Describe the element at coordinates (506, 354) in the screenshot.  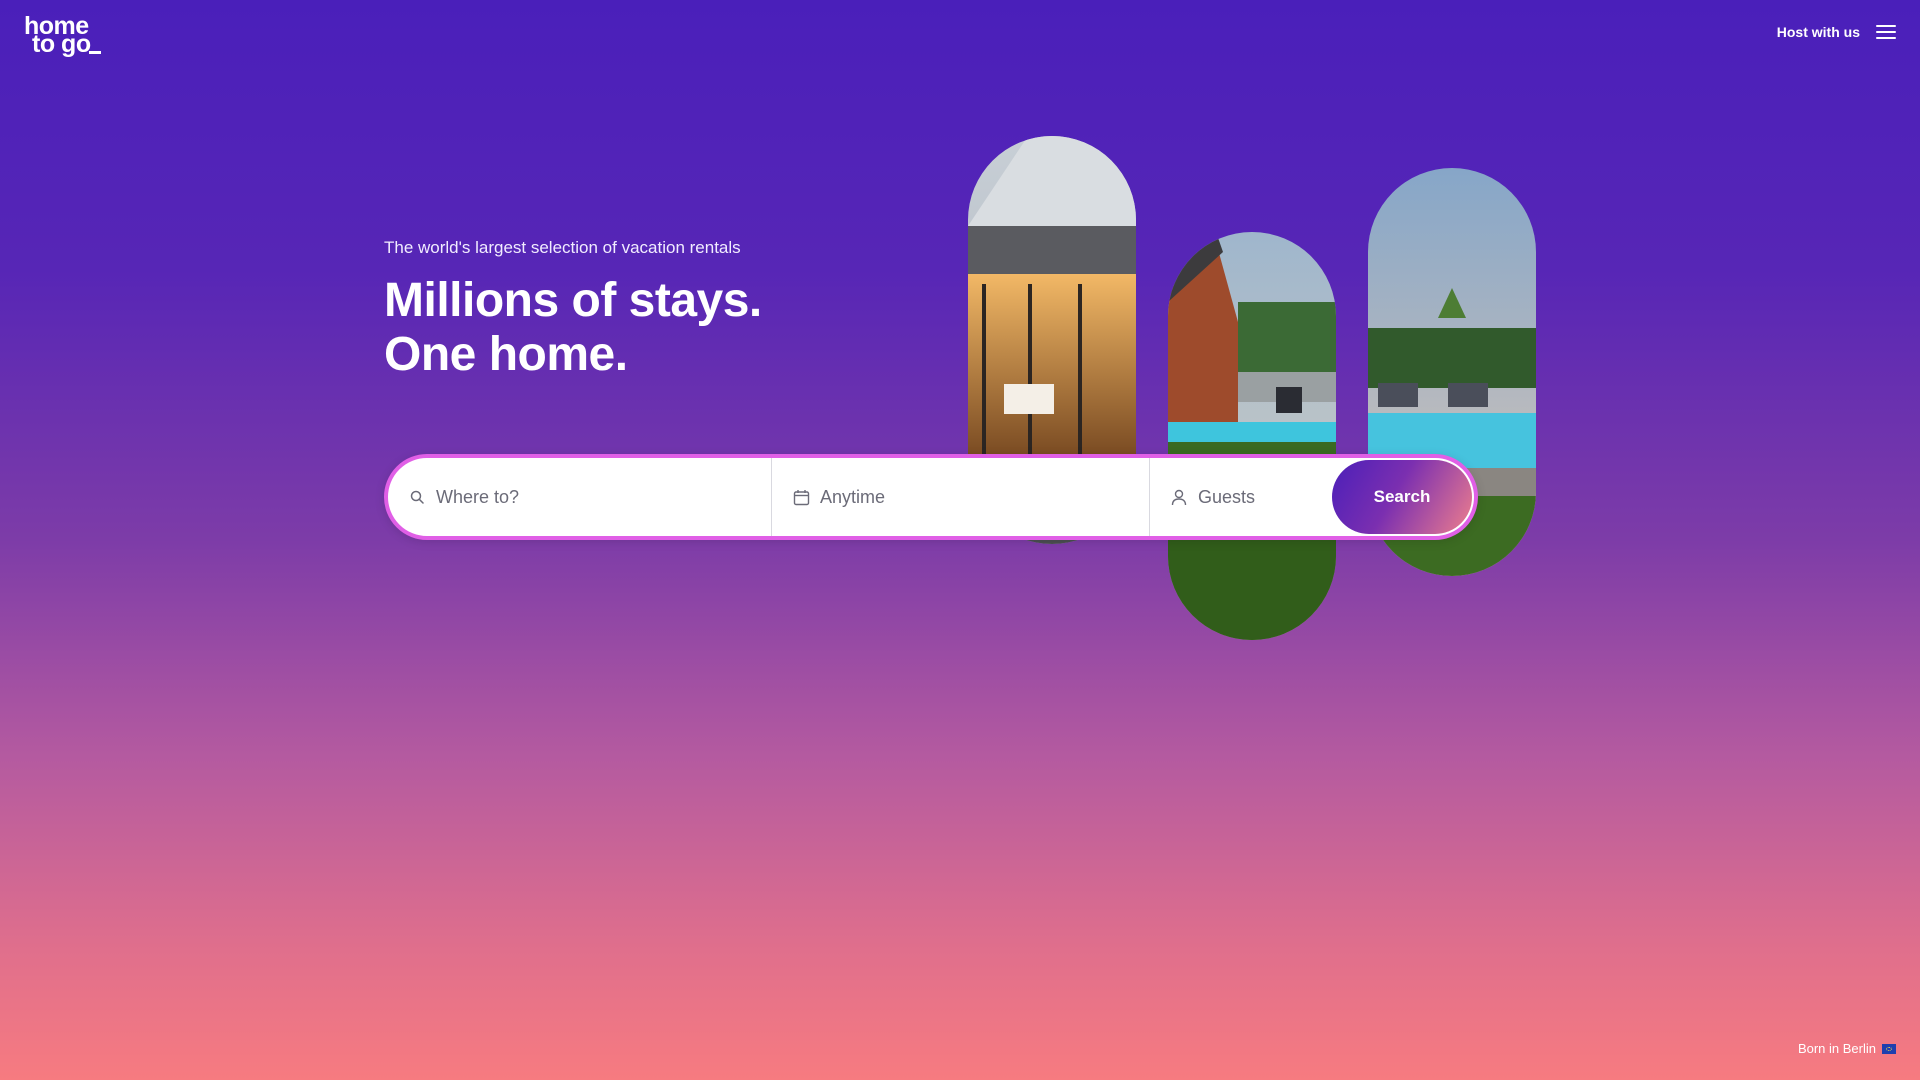
I see `hero-title-line2: One home.` at that location.